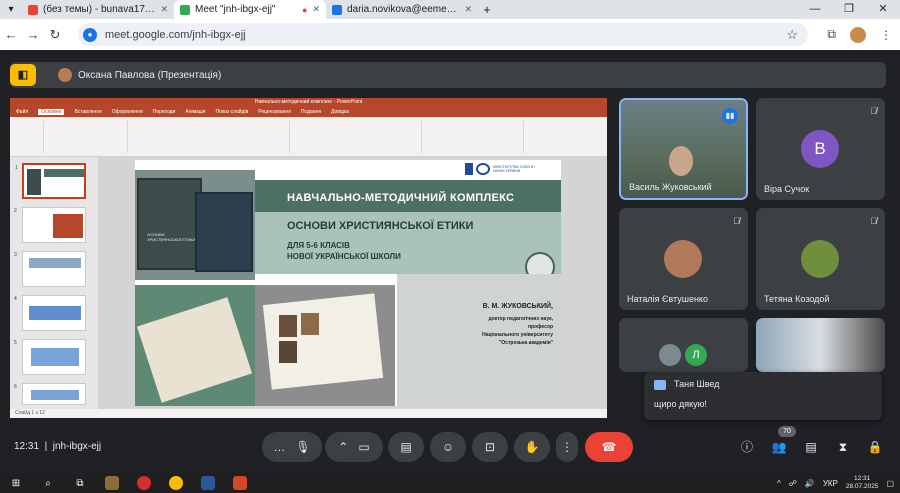 The image size is (900, 493). I want to click on participant-tile: 🎙̸ Тетяна Козодой, so click(820, 259).